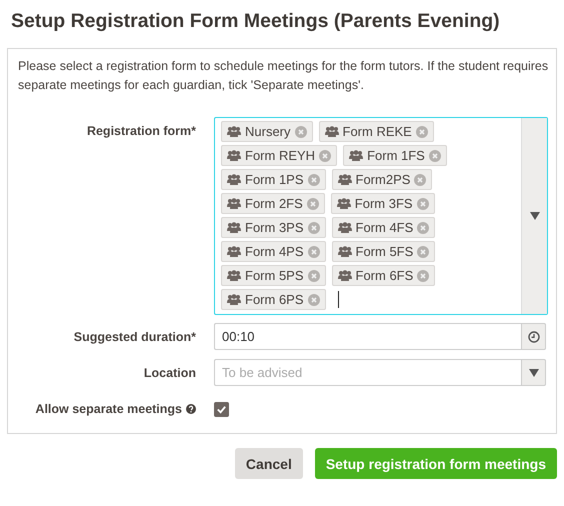 Image resolution: width=564 pixels, height=506 pixels. I want to click on form-tag: Nursery, so click(267, 131).